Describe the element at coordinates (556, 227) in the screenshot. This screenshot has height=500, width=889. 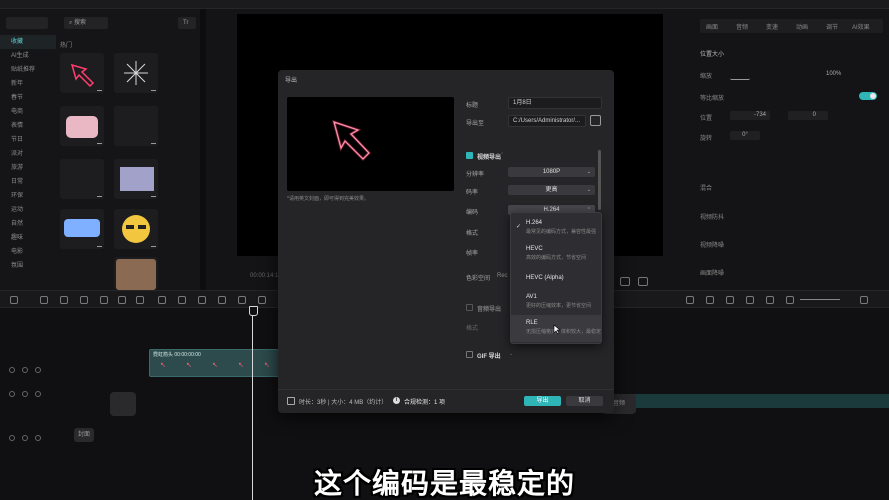
I see `codec-option-h264: ✓ H.264 最常见的编码方式，兼容性最强` at that location.